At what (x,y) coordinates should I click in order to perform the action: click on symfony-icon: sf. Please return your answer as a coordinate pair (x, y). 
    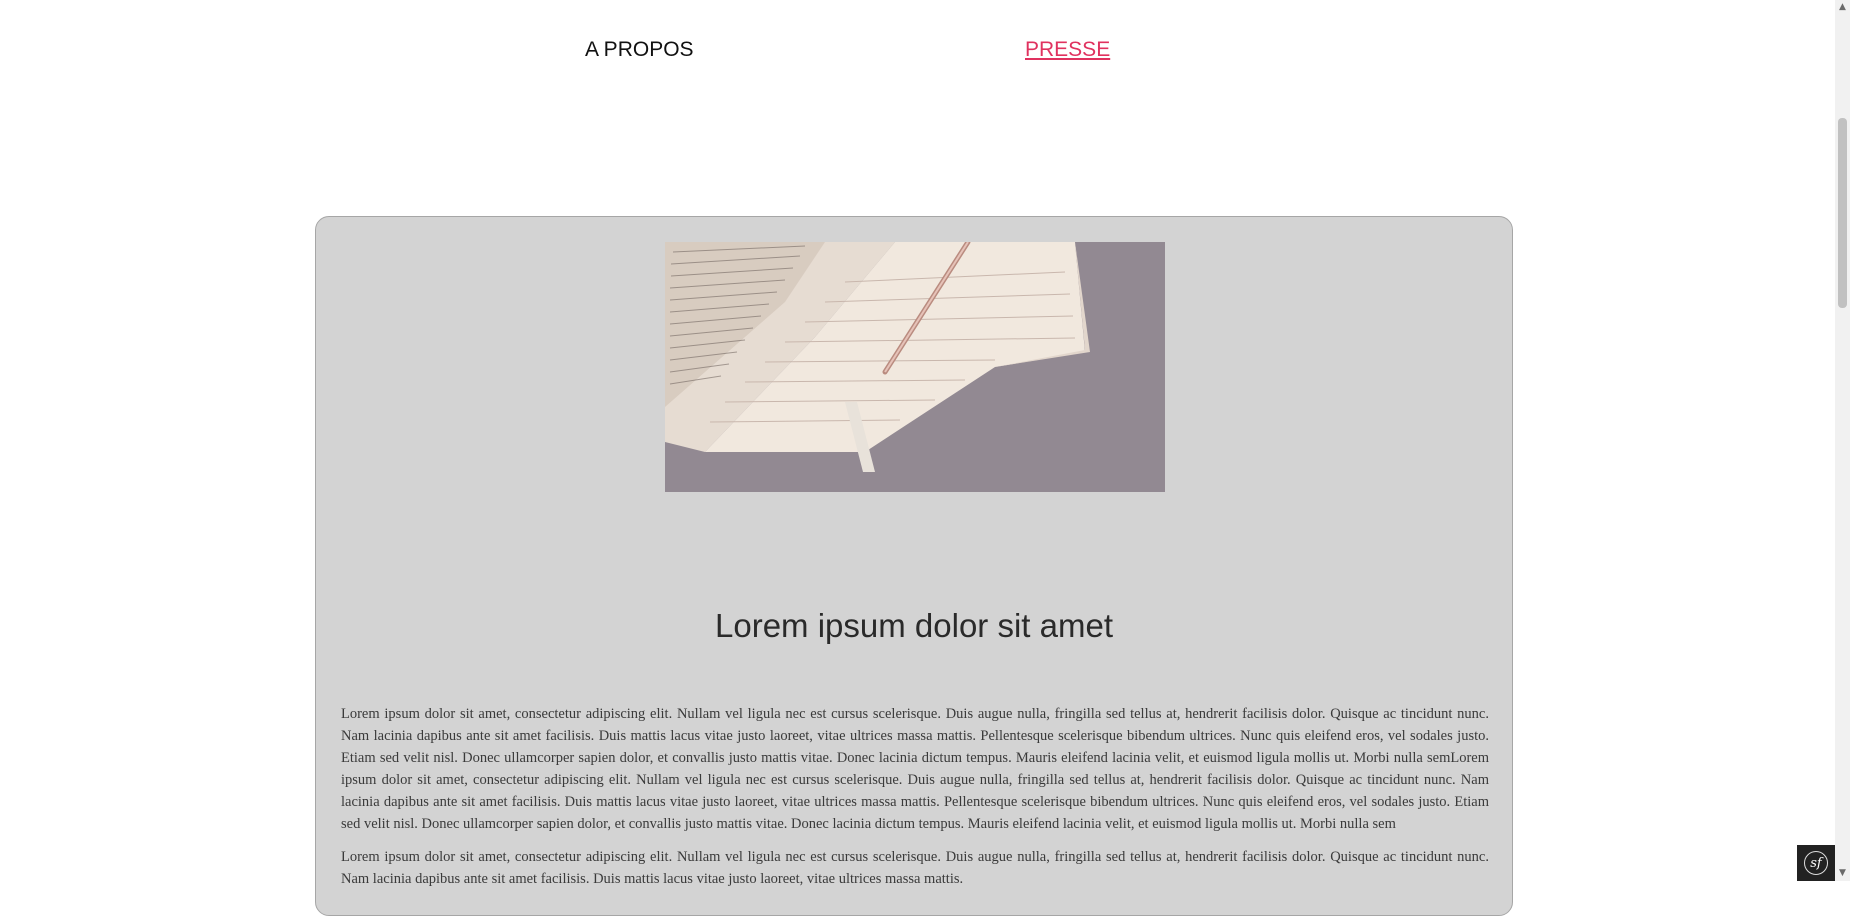
    Looking at the image, I should click on (1816, 863).